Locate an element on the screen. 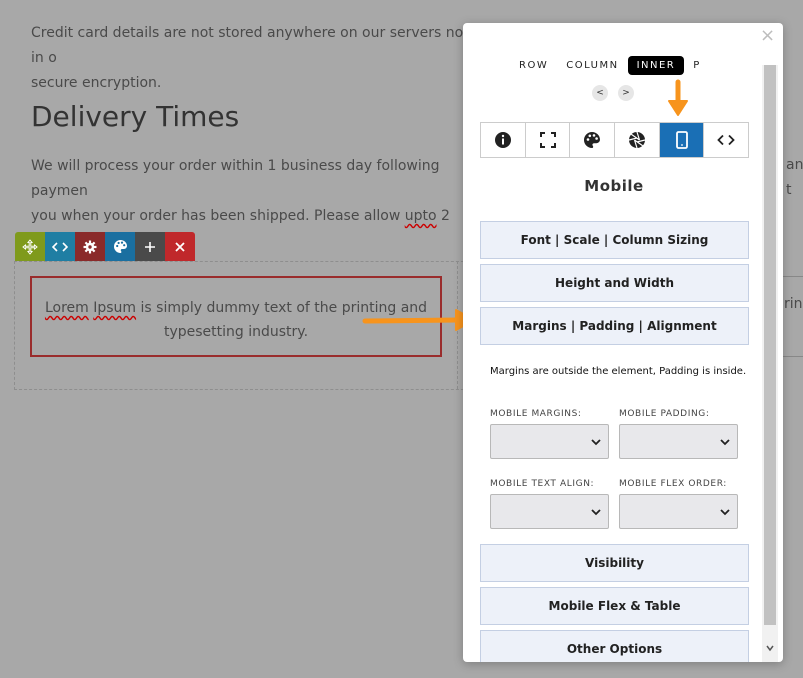 The width and height of the screenshot is (803, 678). panel-close-button: × is located at coordinates (767, 36).